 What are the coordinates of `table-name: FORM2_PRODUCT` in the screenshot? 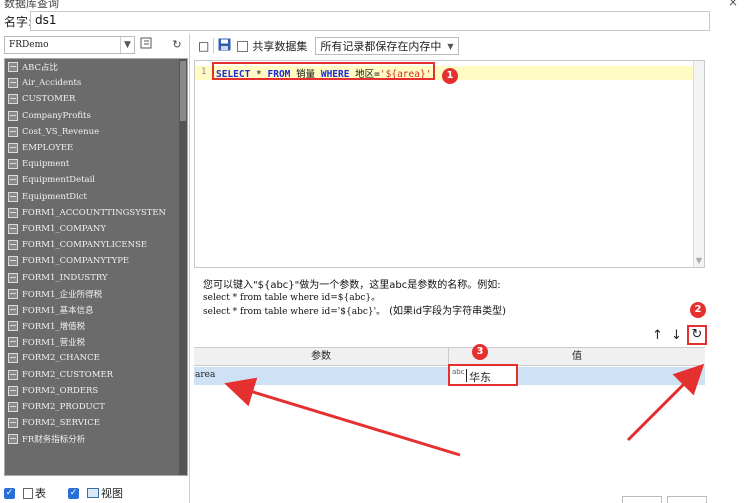 It's located at (63, 407).